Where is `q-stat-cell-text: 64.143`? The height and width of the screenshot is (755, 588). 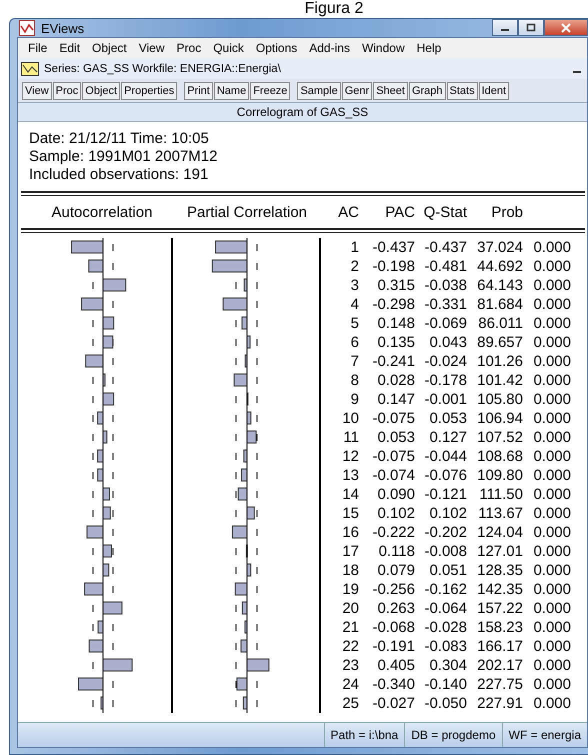 q-stat-cell-text: 64.143 is located at coordinates (499, 285).